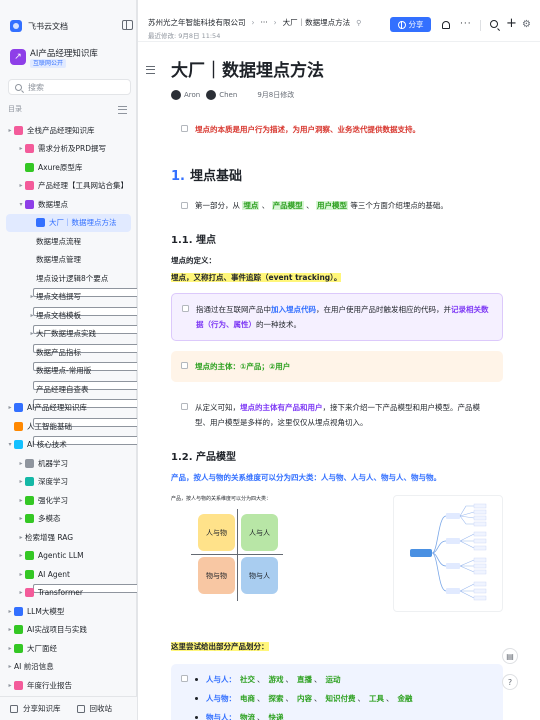 The image size is (540, 720). I want to click on sidebar-item: ▾ AI 核心技术, so click(68, 445).